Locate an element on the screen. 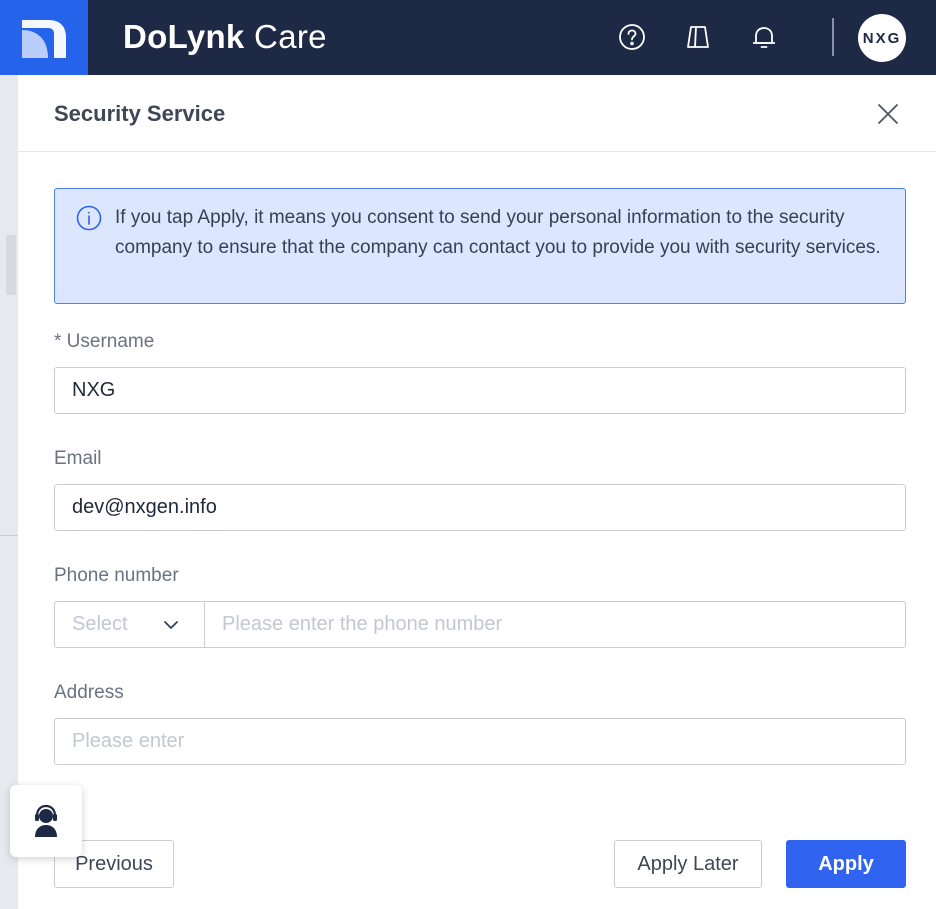  brand-light: Care is located at coordinates (285, 36).